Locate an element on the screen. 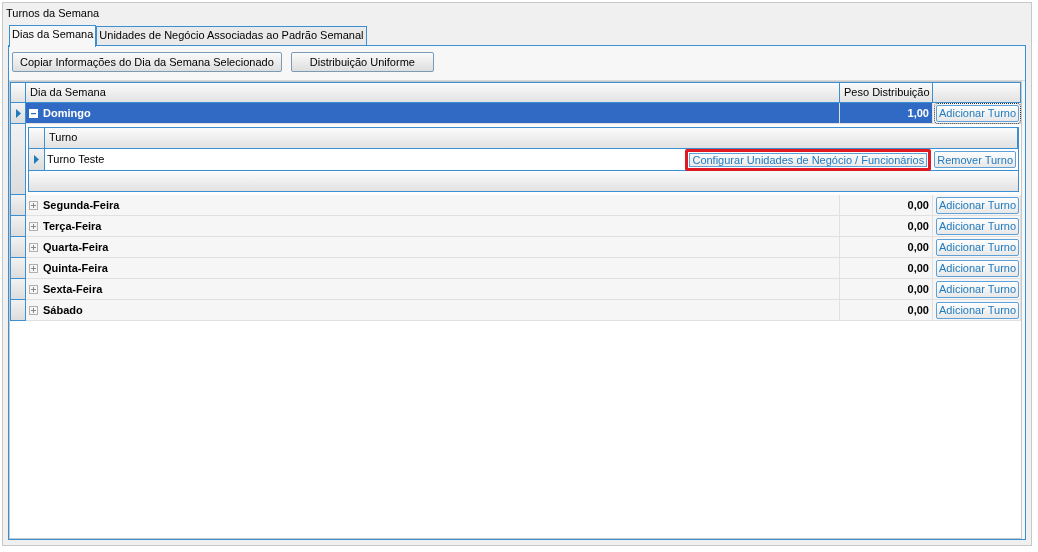 This screenshot has height=552, width=1038. panel-title: Turnos da Semana is located at coordinates (53, 13).